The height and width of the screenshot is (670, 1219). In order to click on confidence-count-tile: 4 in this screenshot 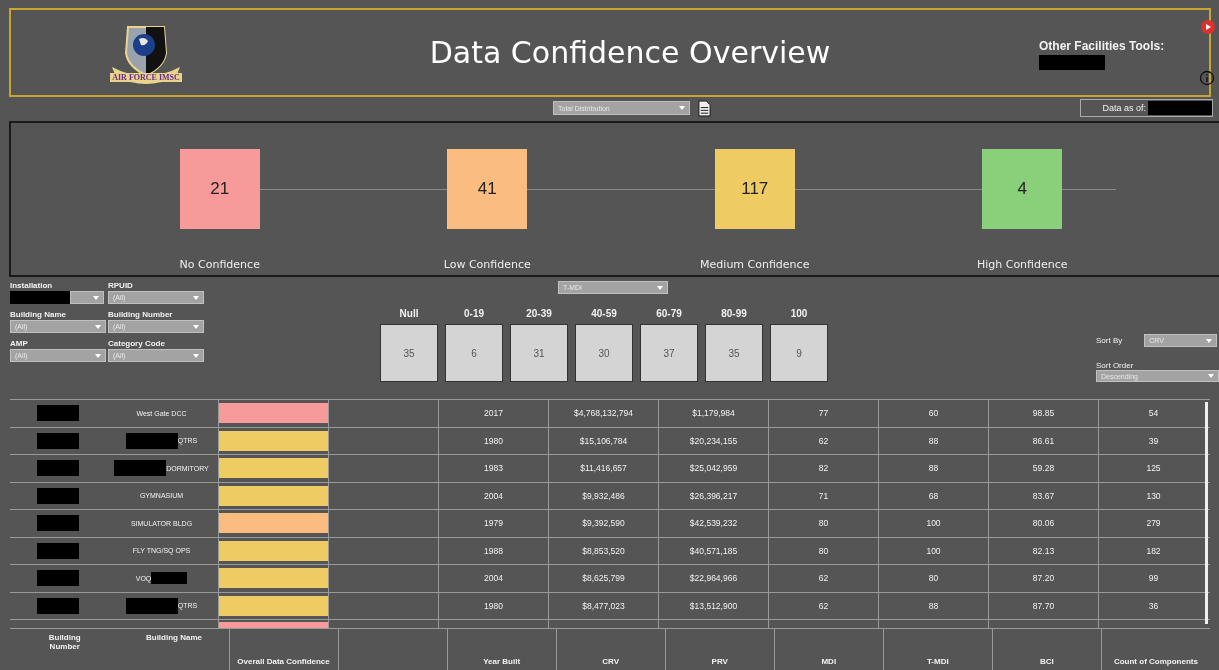, I will do `click(1022, 189)`.